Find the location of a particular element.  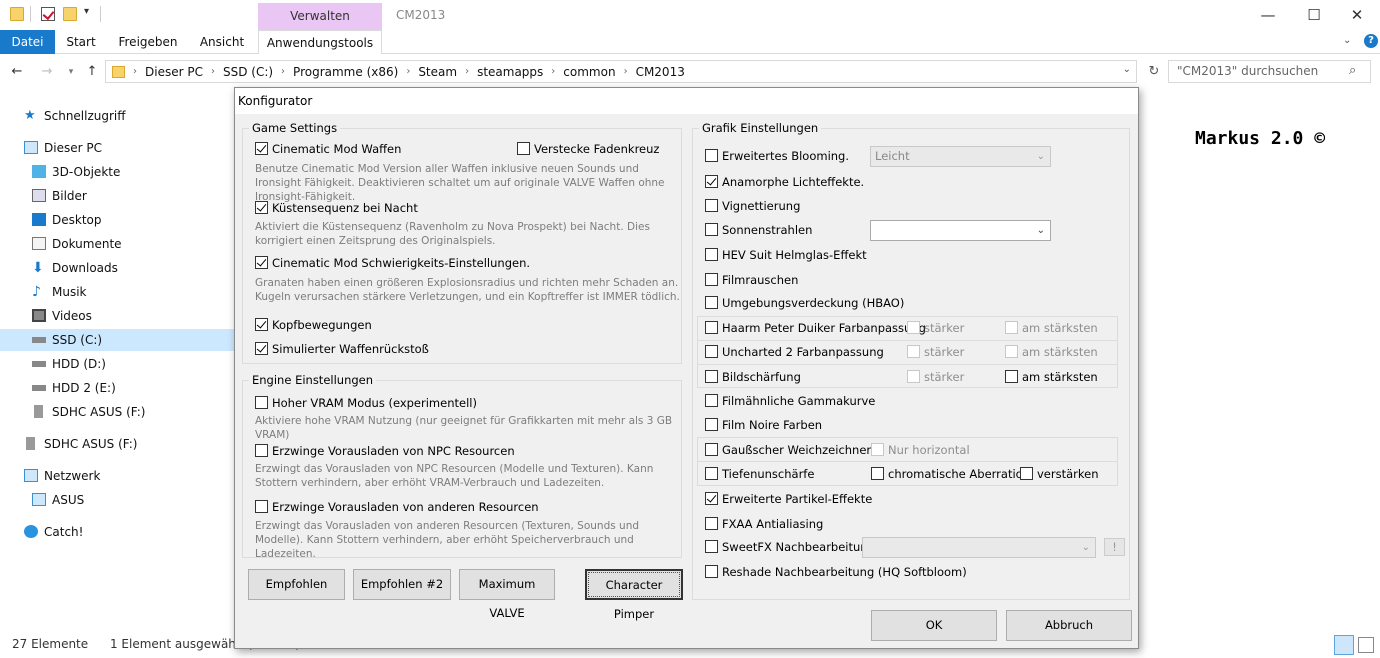

sidebar-item-videos: Videos is located at coordinates (62, 316).